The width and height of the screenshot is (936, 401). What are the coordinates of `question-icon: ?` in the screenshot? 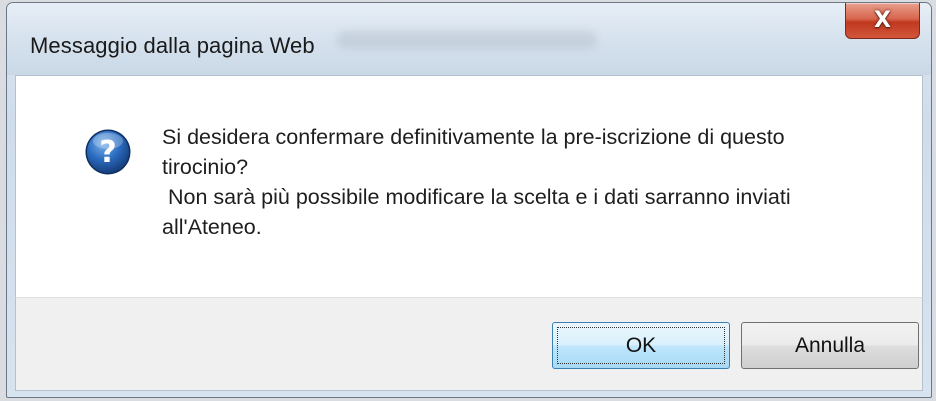 It's located at (108, 152).